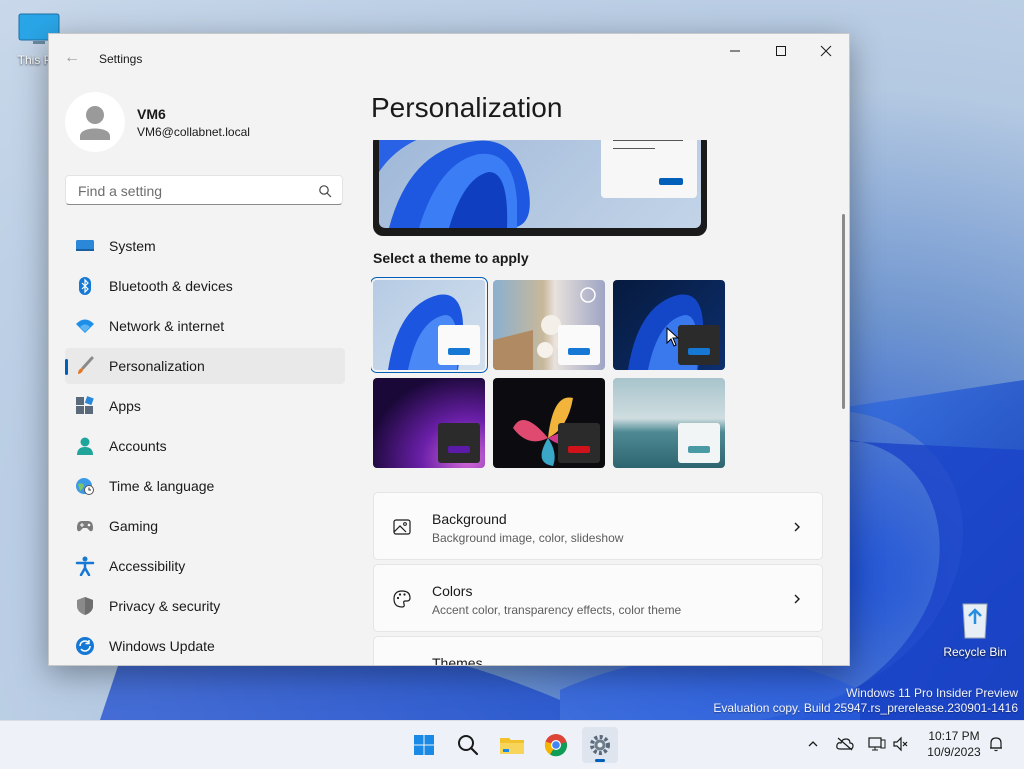  Describe the element at coordinates (151, 114) in the screenshot. I see `profile-name: VM6` at that location.